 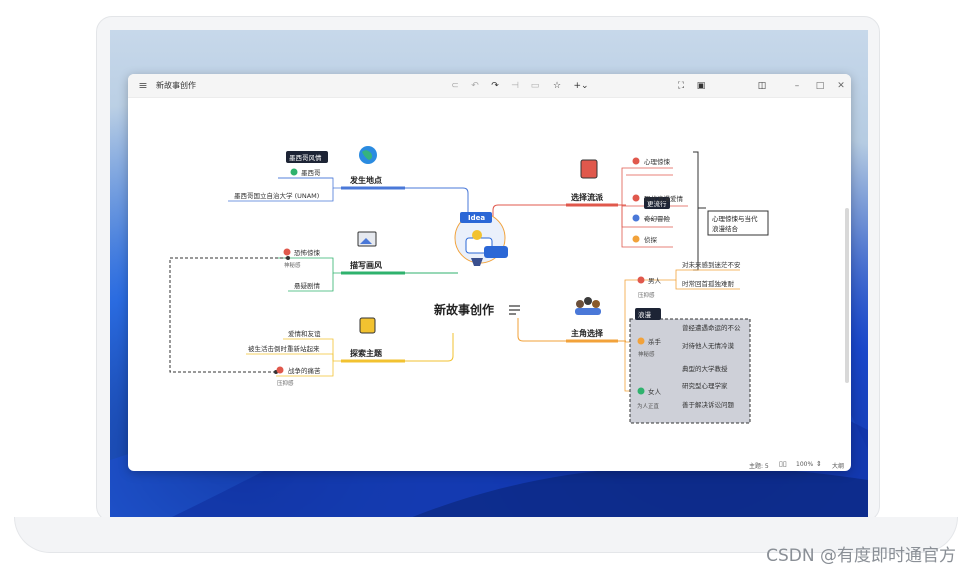 What do you see at coordinates (455, 86) in the screenshot?
I see `attach-icon: ⊂` at bounding box center [455, 86].